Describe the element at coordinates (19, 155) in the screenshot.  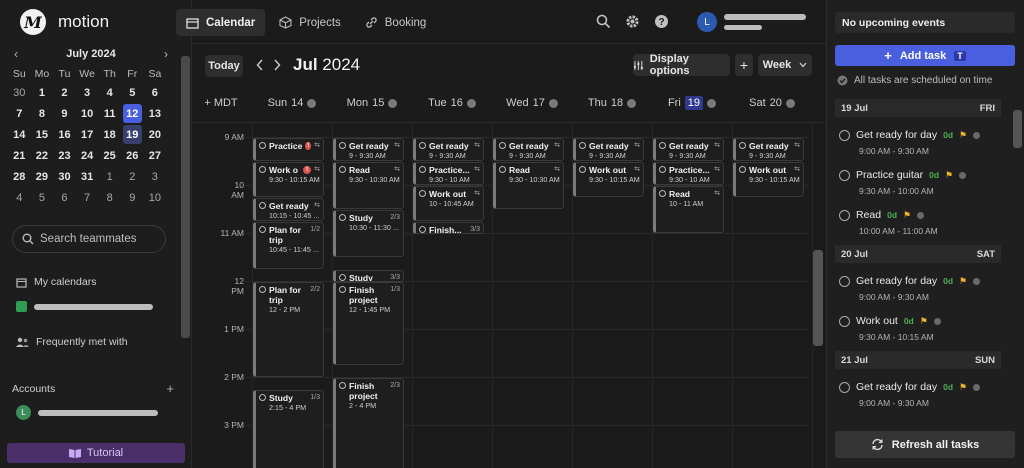
I see `mini-day: 21` at that location.